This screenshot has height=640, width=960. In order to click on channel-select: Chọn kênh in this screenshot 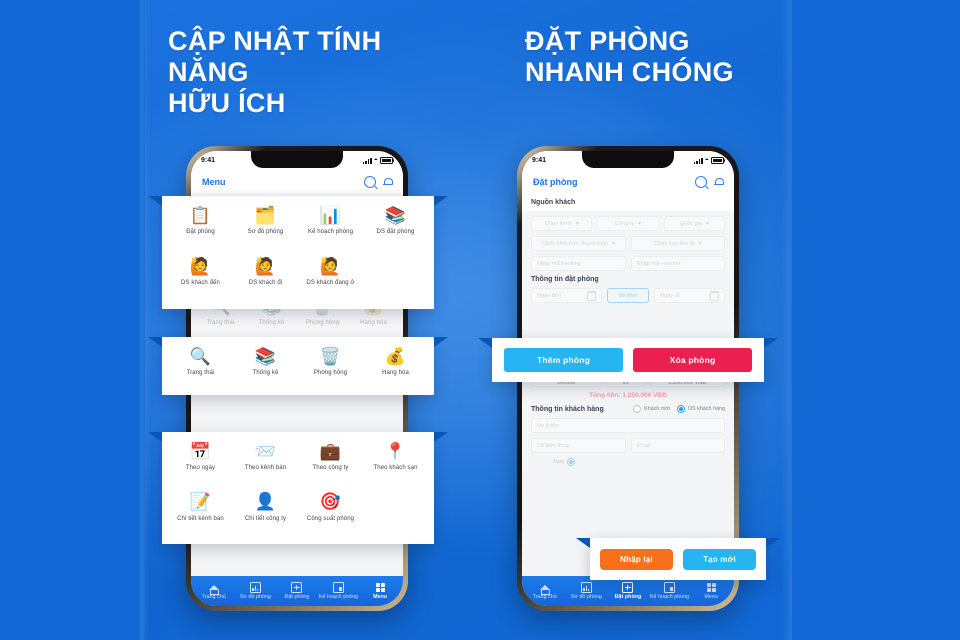, I will do `click(562, 223)`.